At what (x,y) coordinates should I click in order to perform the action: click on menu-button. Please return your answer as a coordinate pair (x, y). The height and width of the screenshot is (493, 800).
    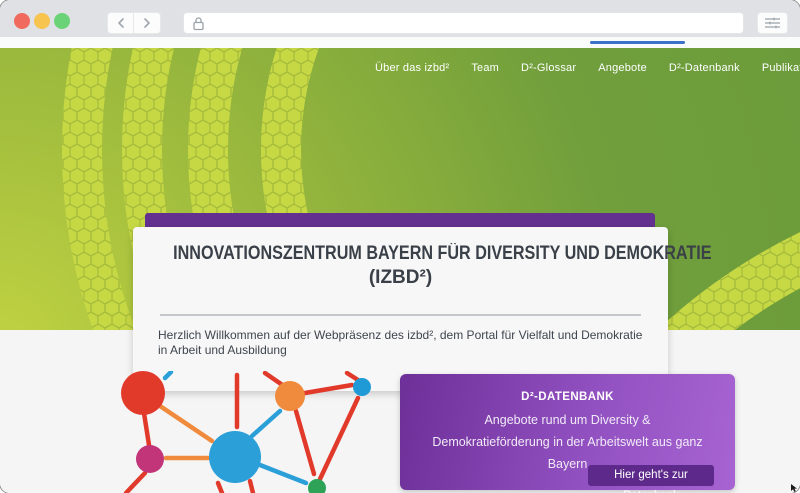
    Looking at the image, I should click on (772, 23).